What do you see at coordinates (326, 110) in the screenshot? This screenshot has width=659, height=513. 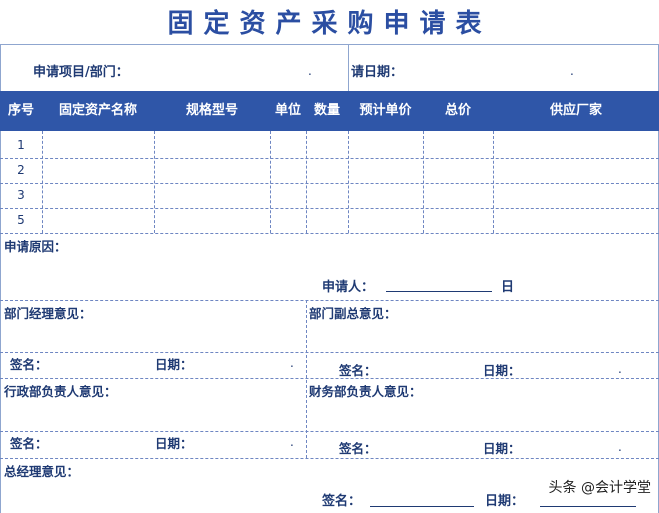 I see `col-header-qty: 数量` at bounding box center [326, 110].